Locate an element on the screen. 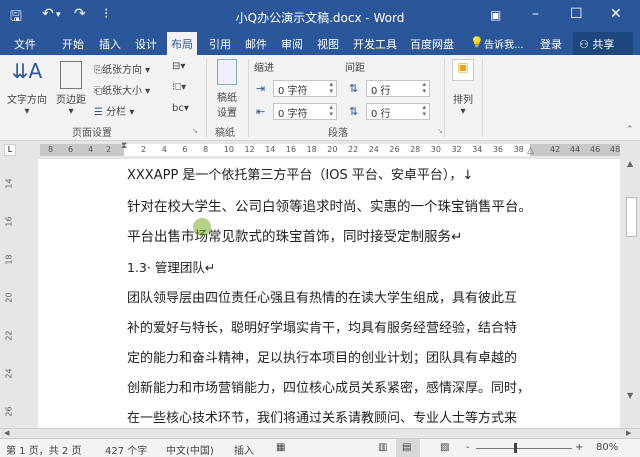 Image resolution: width=640 pixels, height=457 pixels. indent-marker: ⧗ is located at coordinates (124, 146).